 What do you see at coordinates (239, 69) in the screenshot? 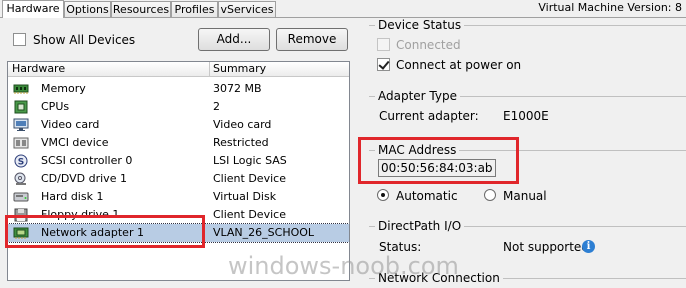
I see `column-header-summary: Summary` at bounding box center [239, 69].